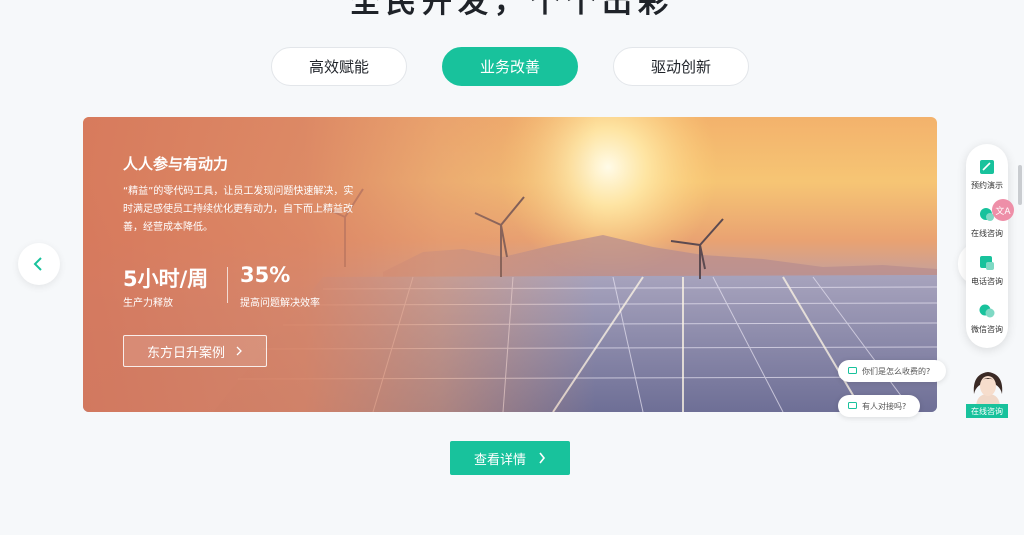 The width and height of the screenshot is (1024, 535). Describe the element at coordinates (987, 329) in the screenshot. I see `side-item-label: 微信咨询` at that location.